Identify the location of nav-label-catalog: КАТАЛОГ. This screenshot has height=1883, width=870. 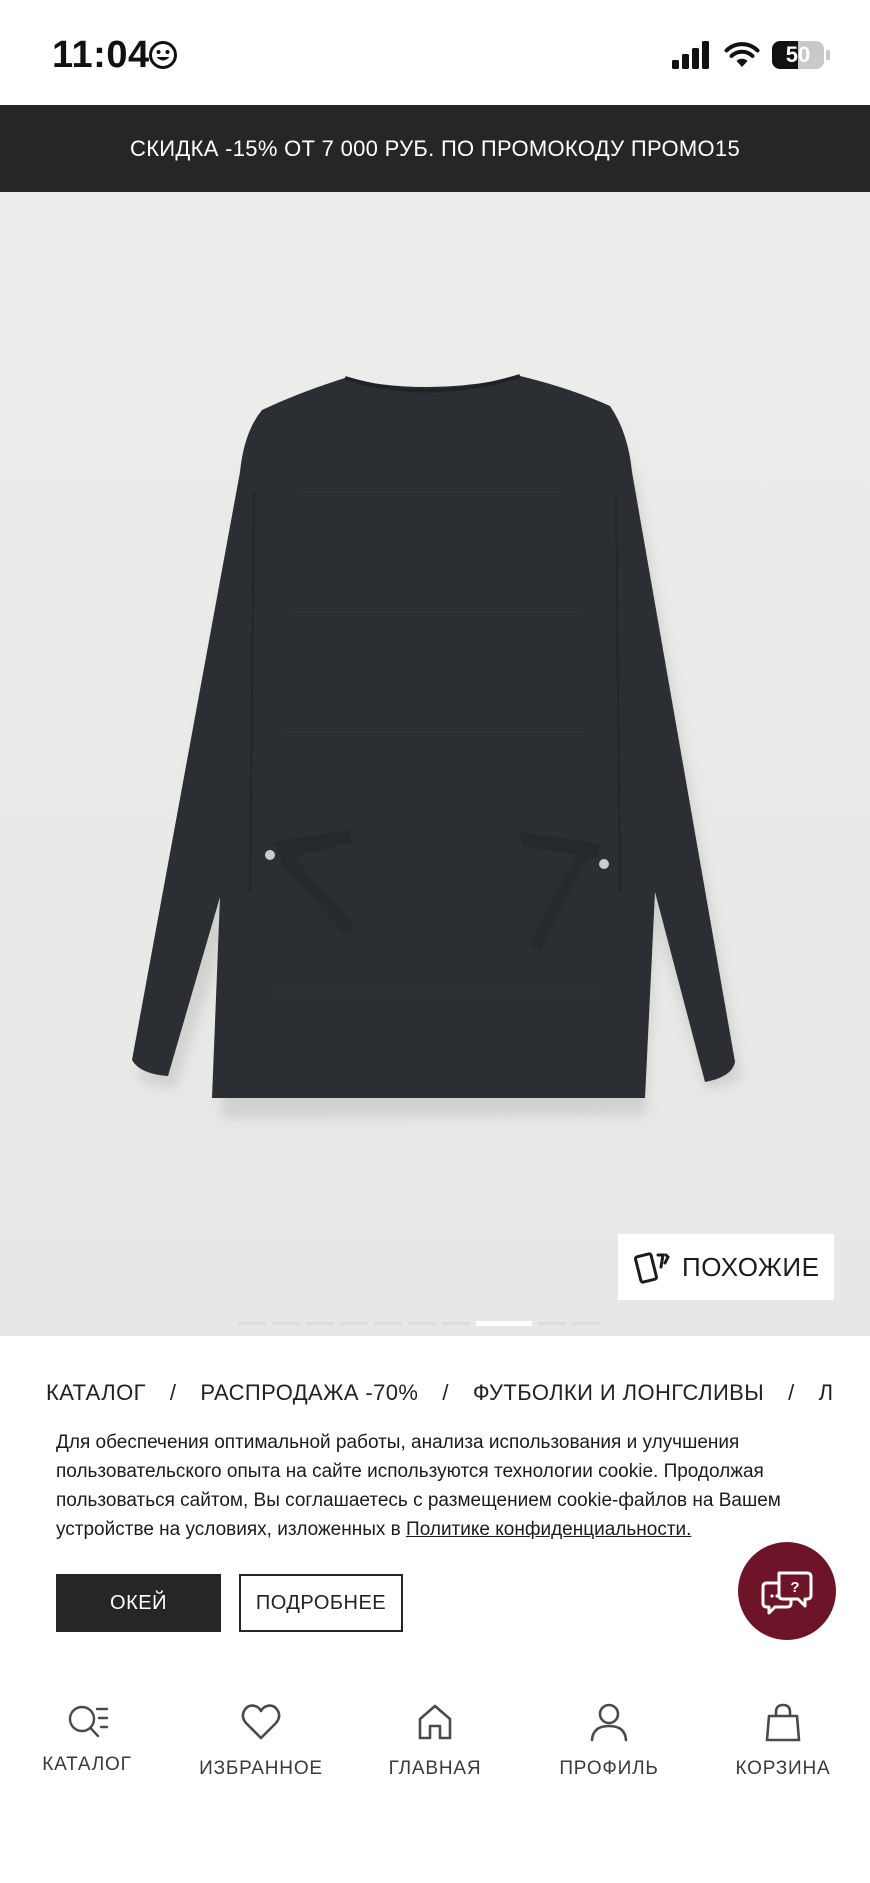
(87, 1764).